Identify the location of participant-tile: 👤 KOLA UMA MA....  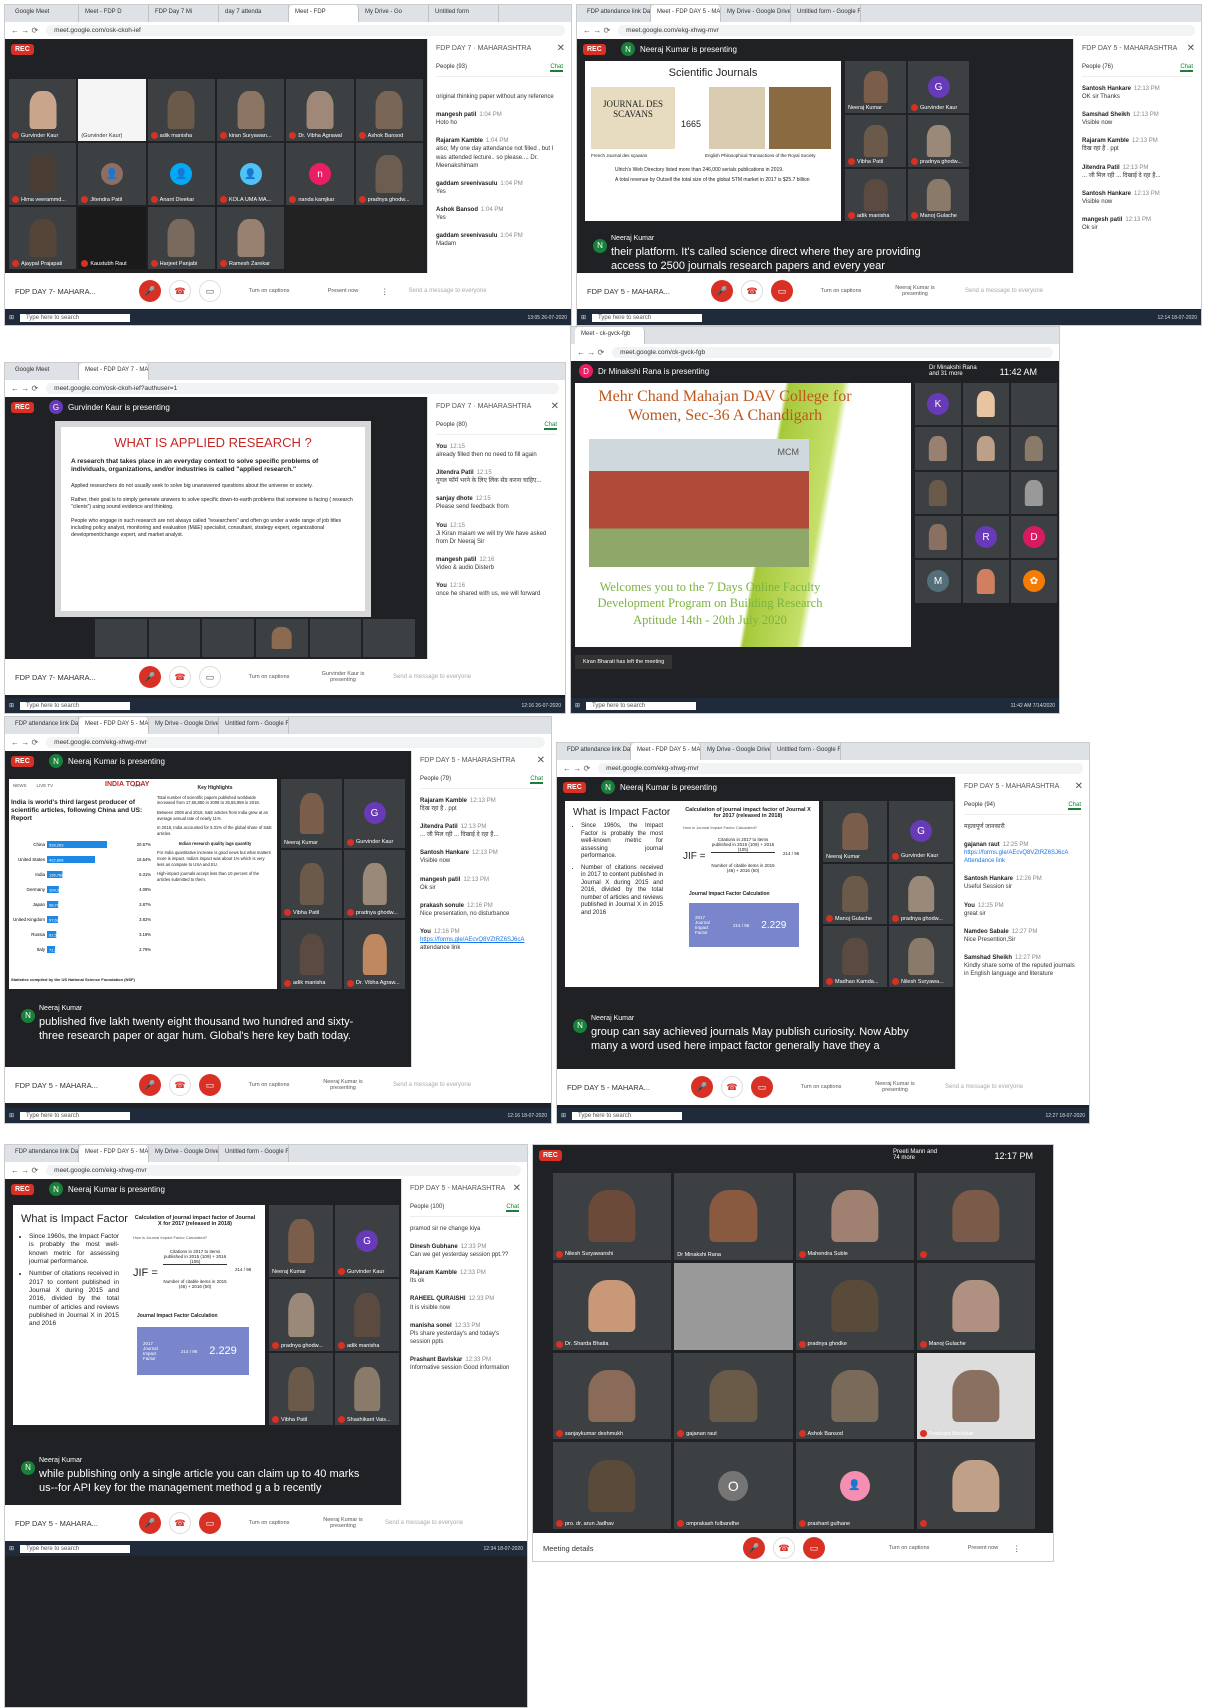
(251, 174).